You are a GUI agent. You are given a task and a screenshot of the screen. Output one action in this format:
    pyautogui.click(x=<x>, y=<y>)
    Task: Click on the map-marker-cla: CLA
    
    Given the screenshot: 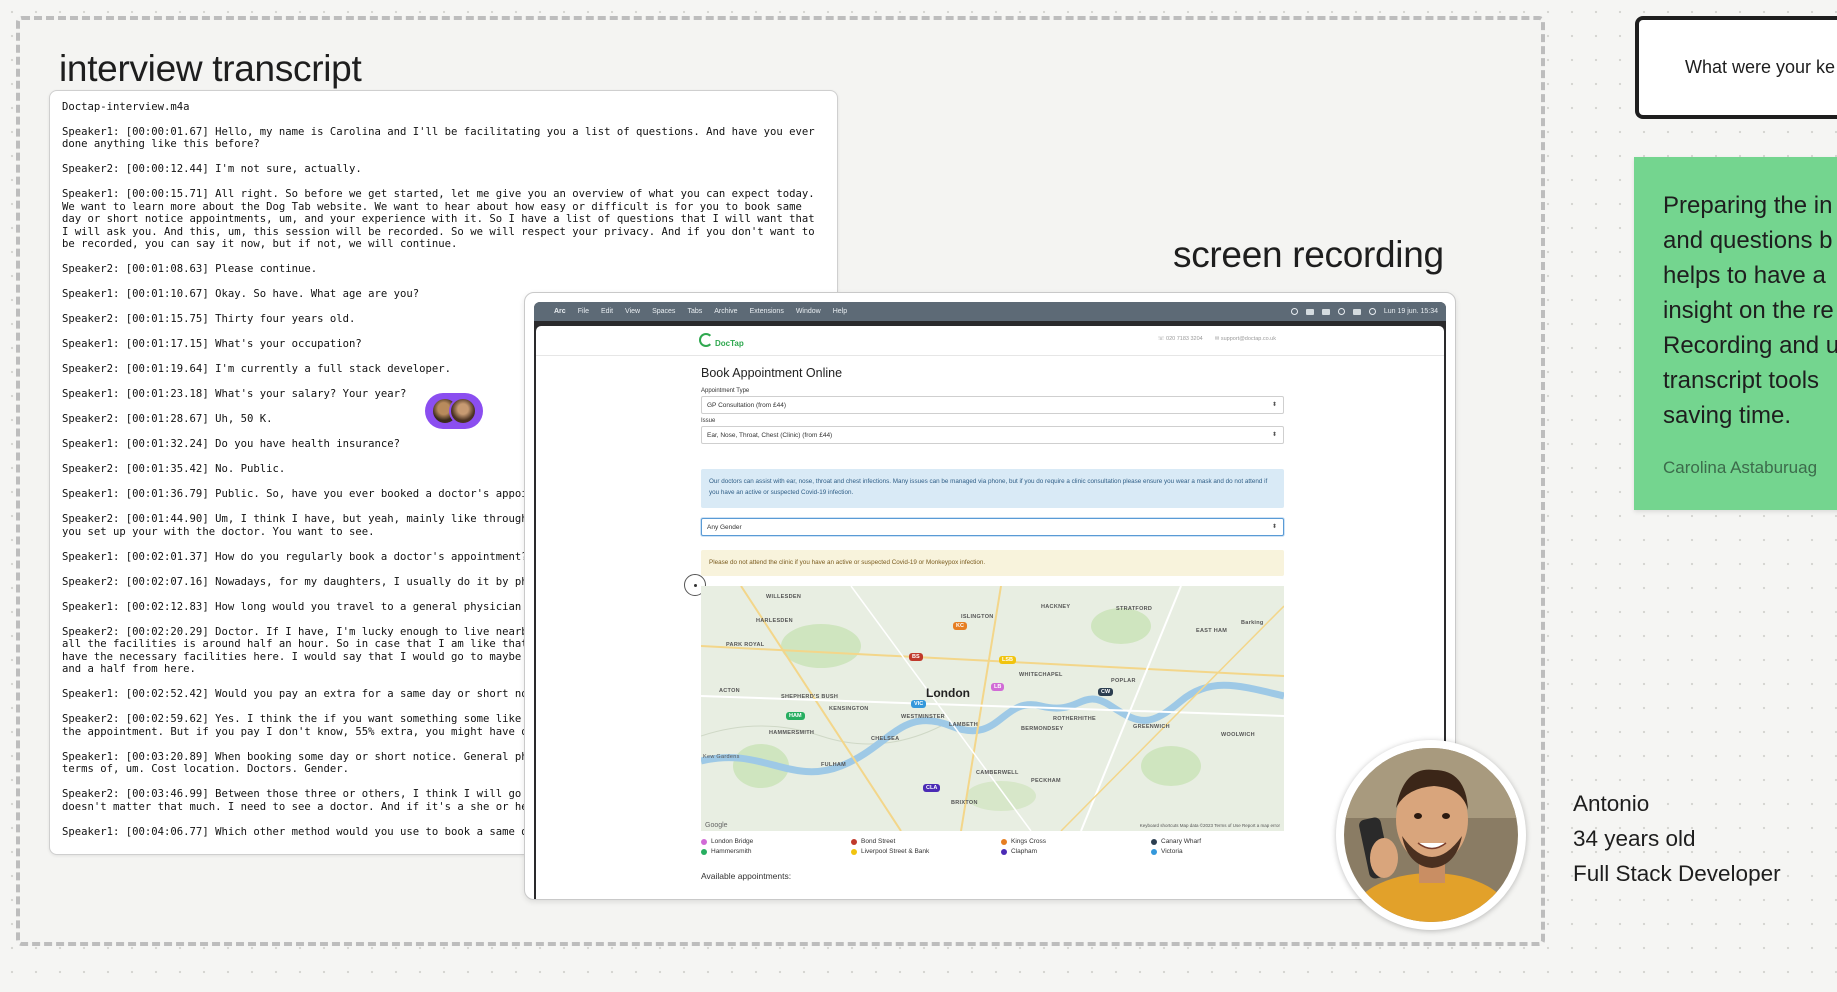 What is the action you would take?
    pyautogui.click(x=932, y=788)
    